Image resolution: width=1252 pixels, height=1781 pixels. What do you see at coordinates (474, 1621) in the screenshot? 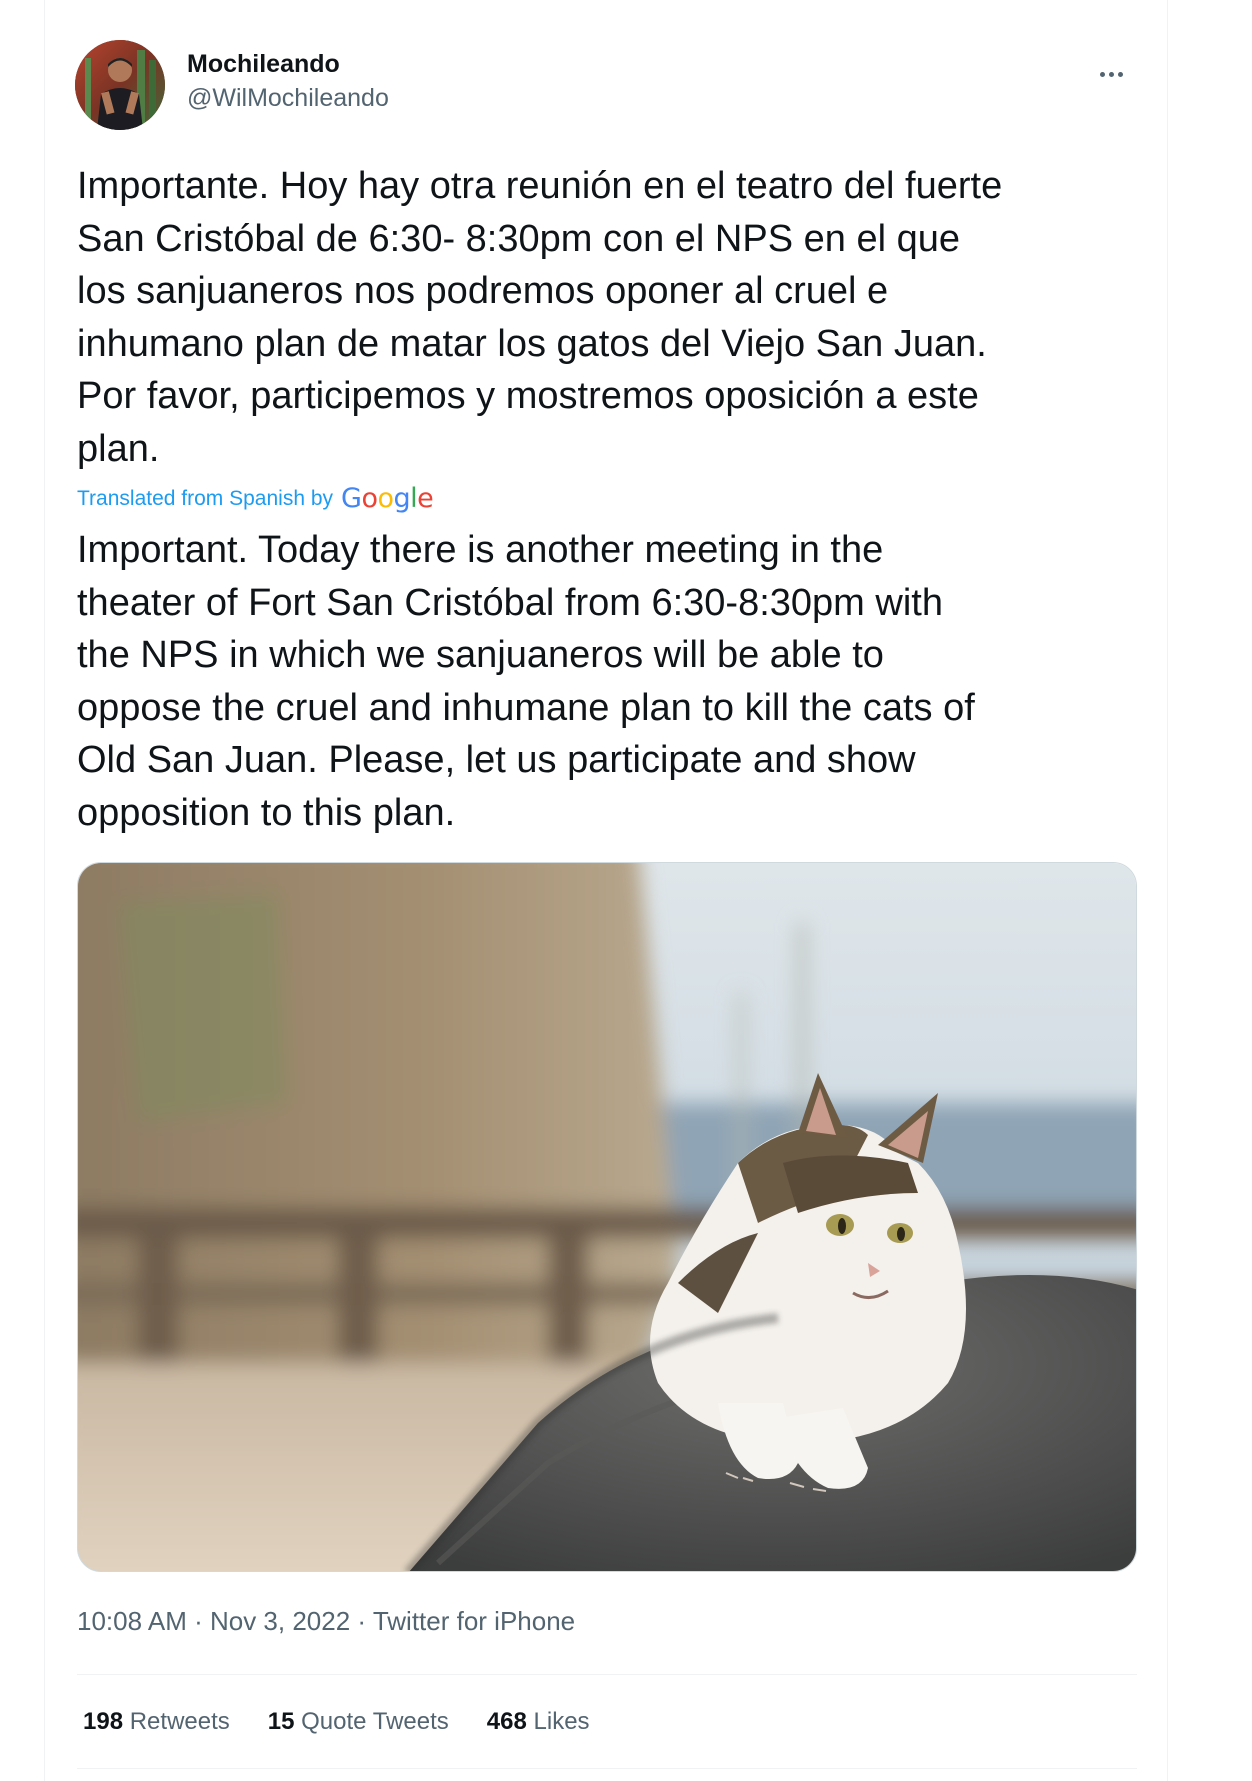
I see `tweet-source: Twitter for iPhone` at bounding box center [474, 1621].